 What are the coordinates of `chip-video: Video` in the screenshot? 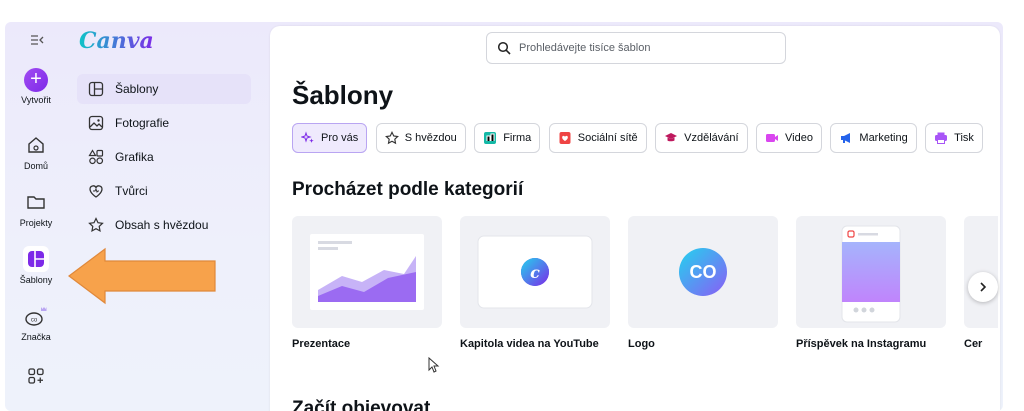 It's located at (789, 138).